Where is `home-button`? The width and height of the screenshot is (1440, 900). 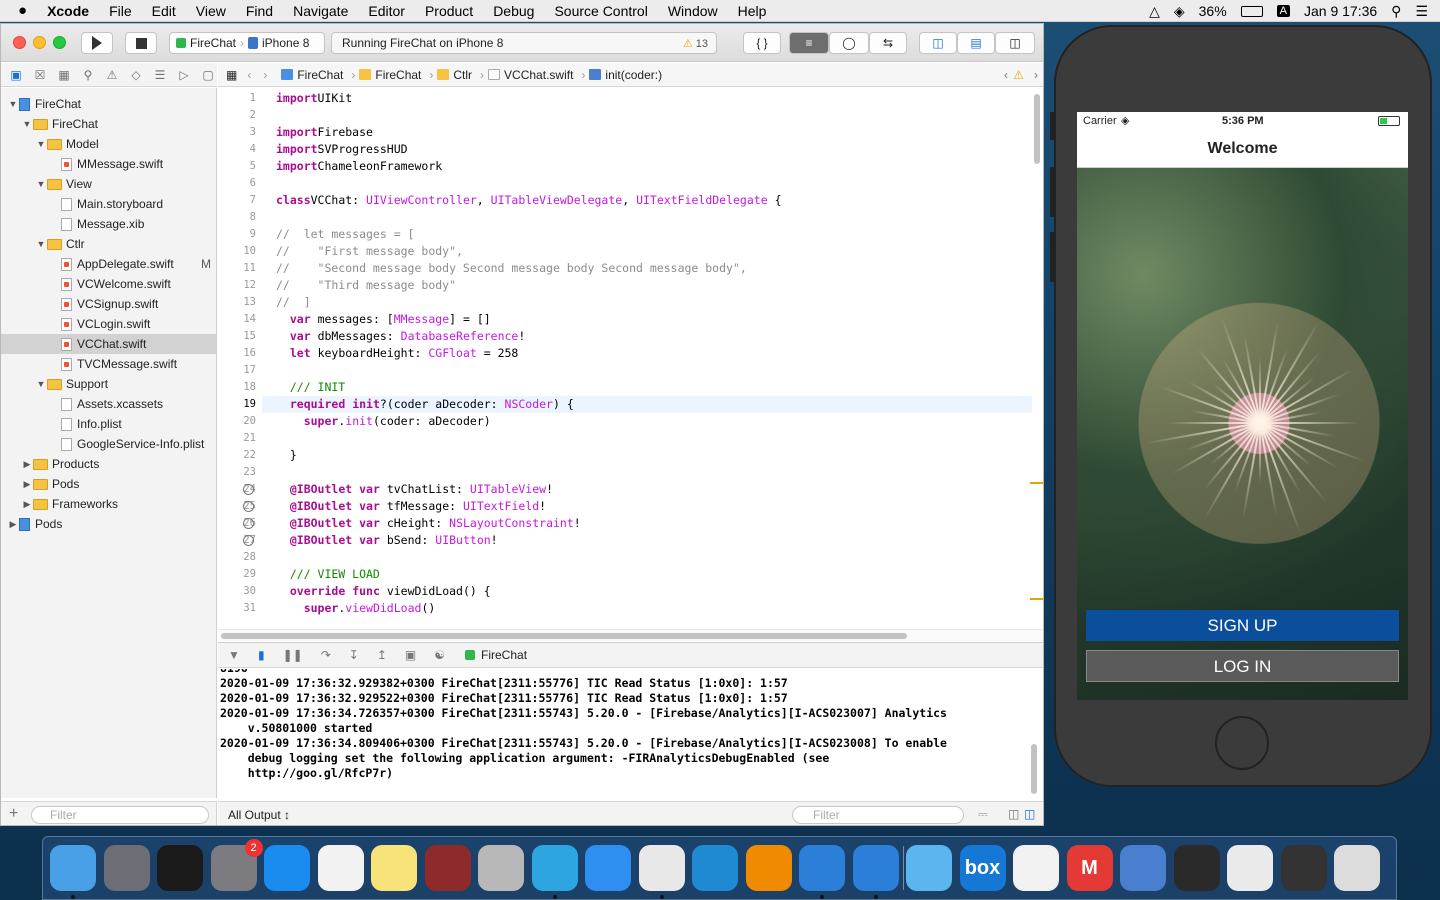 home-button is located at coordinates (1242, 743).